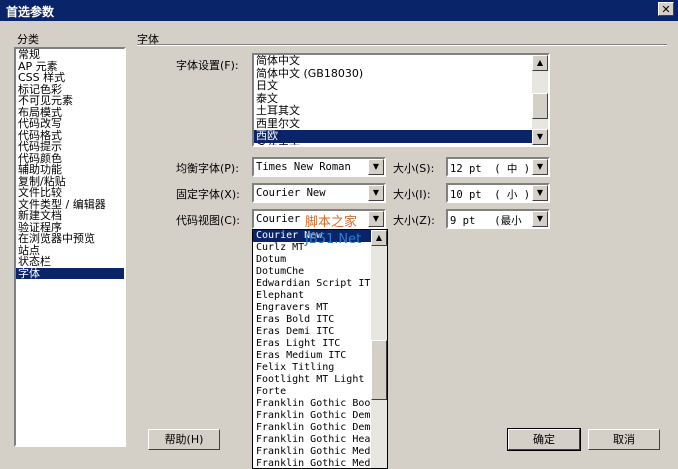 The height and width of the screenshot is (469, 678). Describe the element at coordinates (319, 219) in the screenshot. I see `code-view-font-select: Courier ▼` at that location.